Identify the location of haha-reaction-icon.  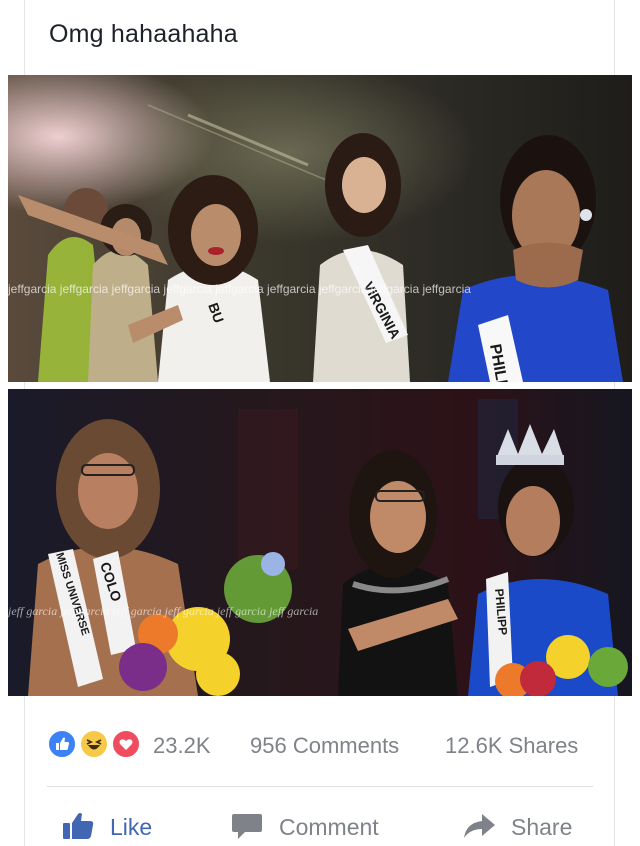
(94, 744).